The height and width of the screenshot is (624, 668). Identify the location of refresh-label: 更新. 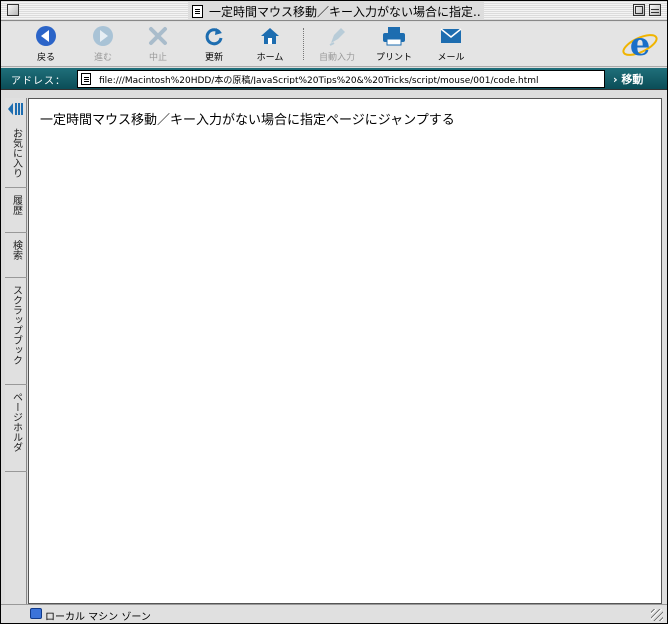
(213, 58).